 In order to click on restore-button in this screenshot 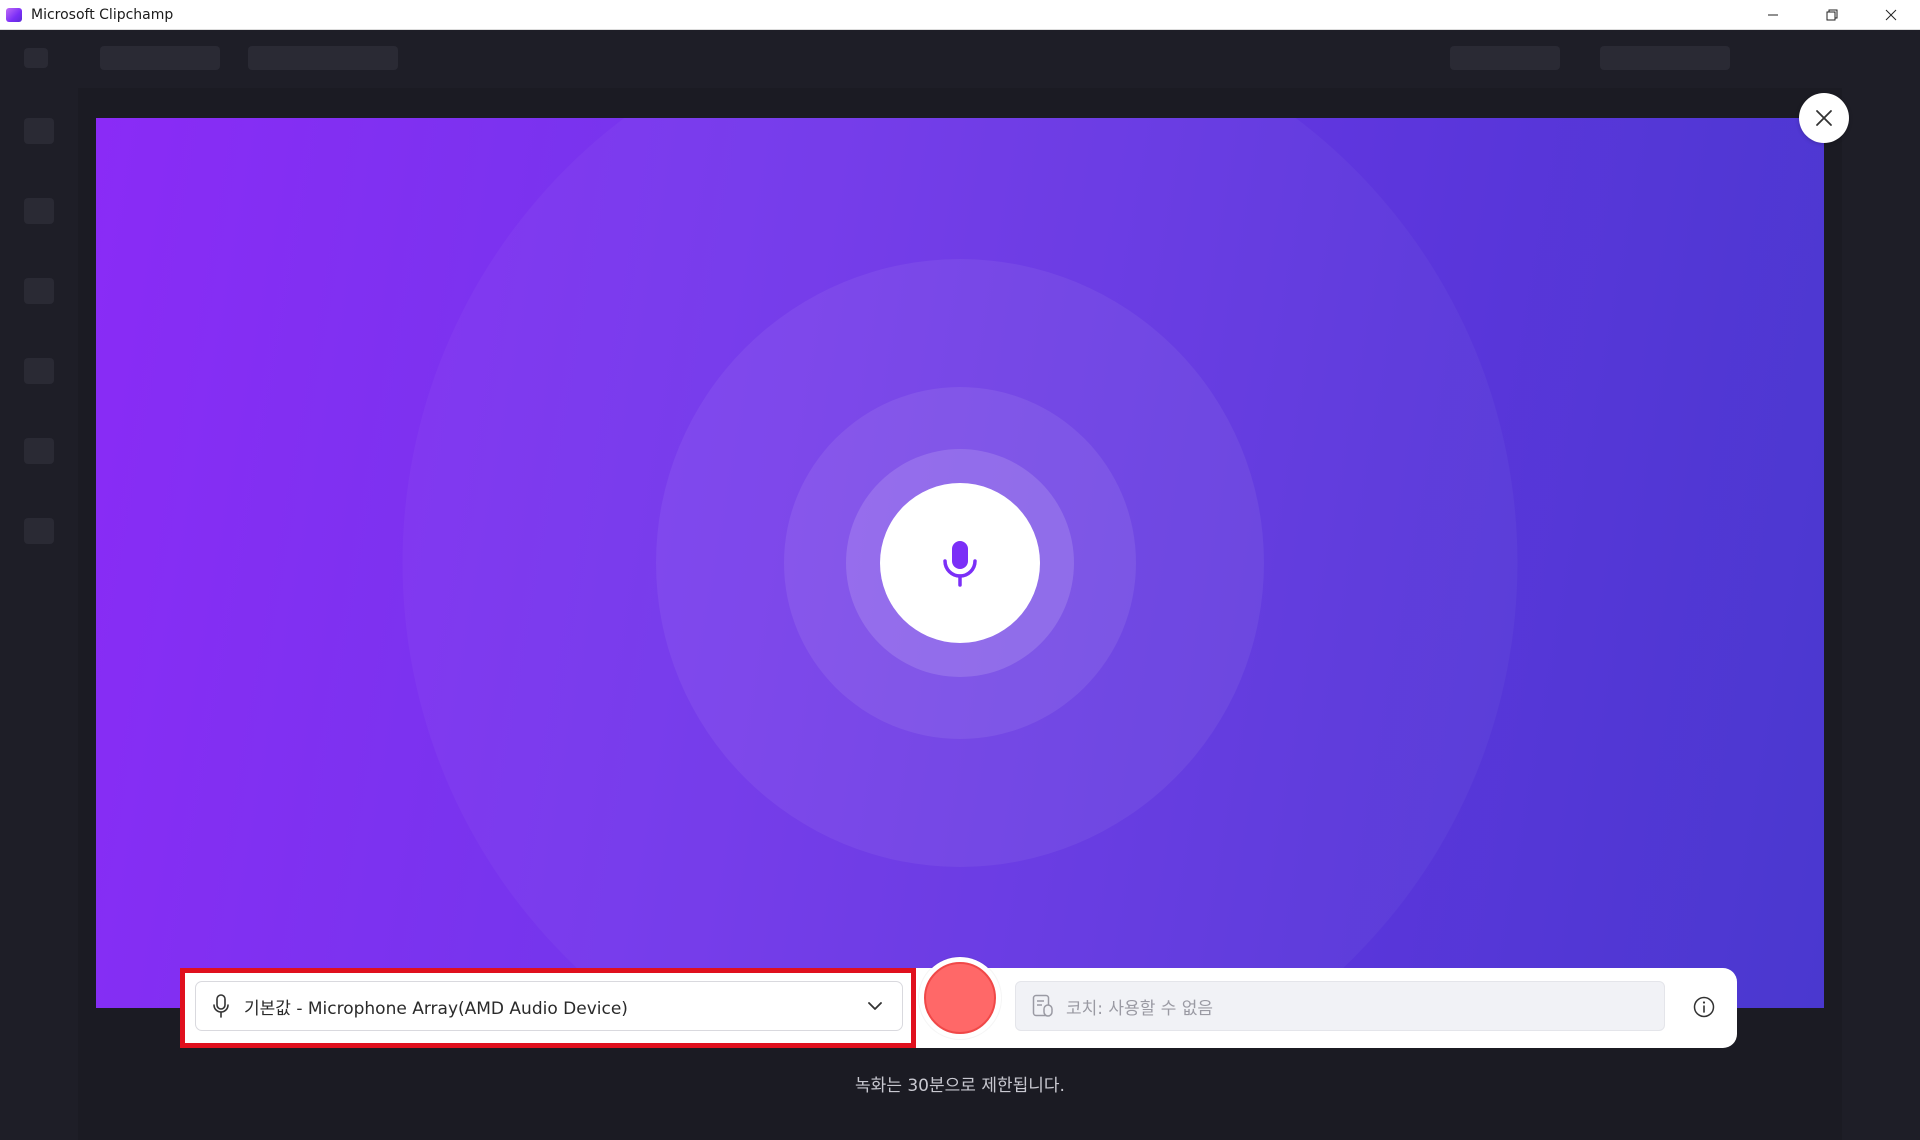, I will do `click(1831, 14)`.